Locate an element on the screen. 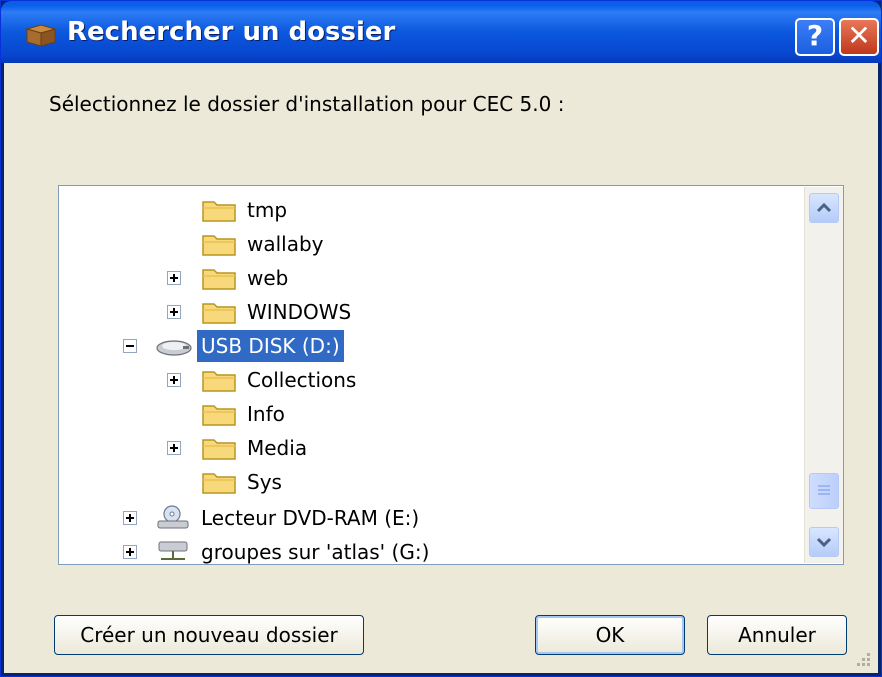 The height and width of the screenshot is (677, 882). tree-item-label: tmp is located at coordinates (267, 210).